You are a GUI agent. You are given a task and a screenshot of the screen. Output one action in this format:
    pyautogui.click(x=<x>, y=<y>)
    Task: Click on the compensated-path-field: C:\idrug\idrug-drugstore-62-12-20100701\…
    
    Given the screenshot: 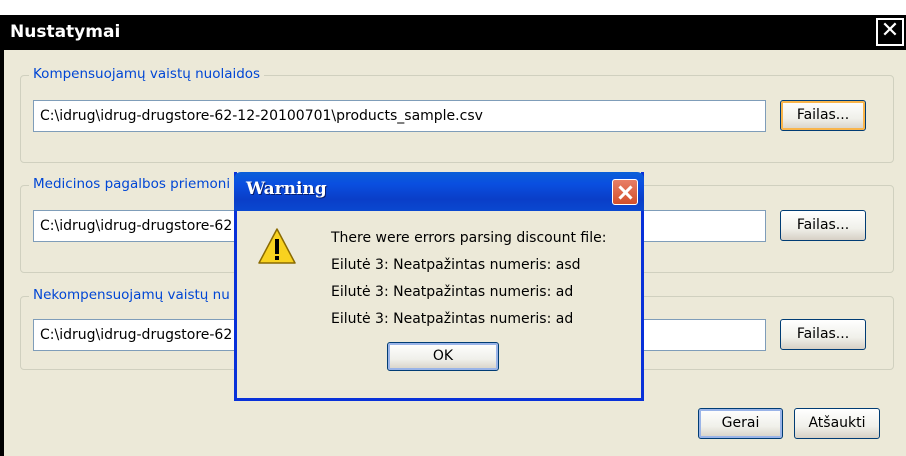 What is the action you would take?
    pyautogui.click(x=399, y=116)
    